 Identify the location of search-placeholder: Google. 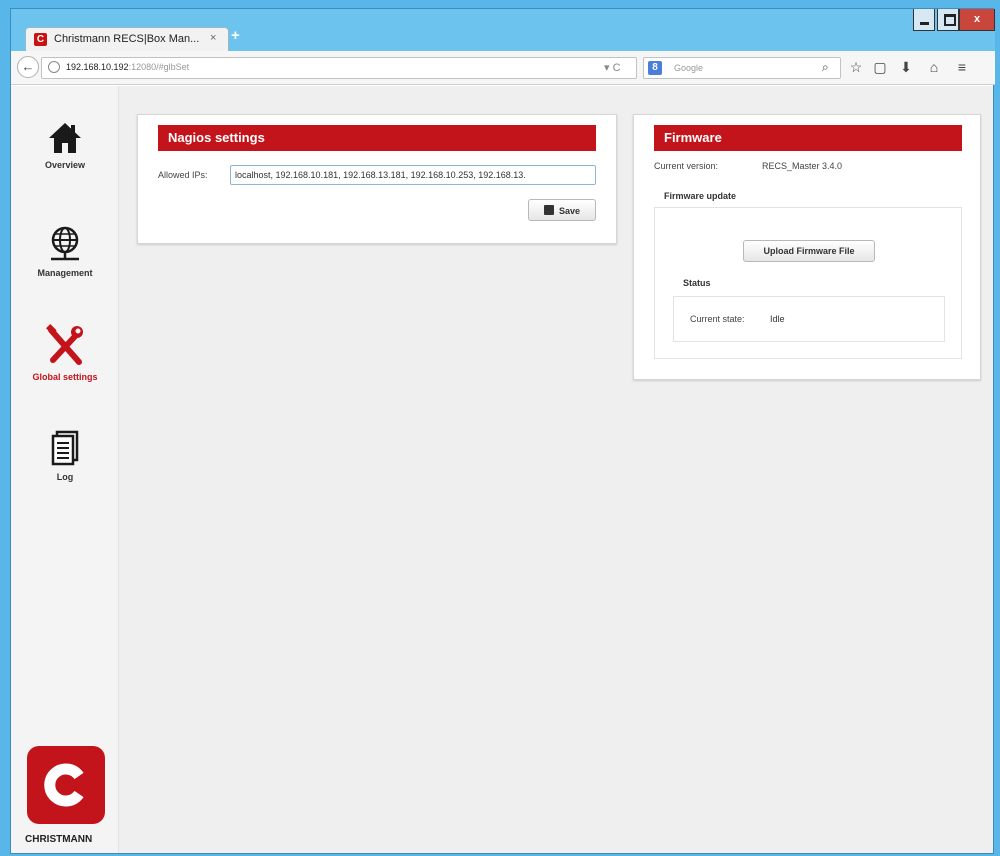
(689, 68).